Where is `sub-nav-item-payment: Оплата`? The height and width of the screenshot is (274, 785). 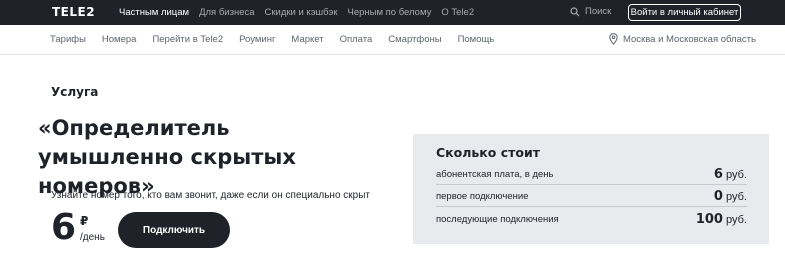
sub-nav-item-payment: Оплата is located at coordinates (356, 39).